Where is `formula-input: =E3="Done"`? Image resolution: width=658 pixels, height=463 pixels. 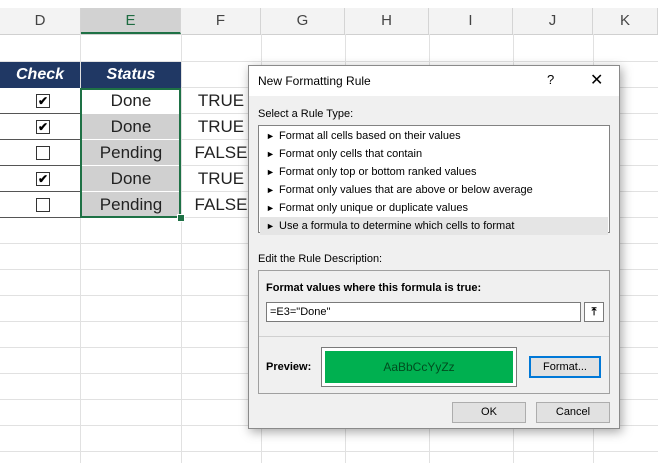 formula-input: =E3="Done" is located at coordinates (423, 312).